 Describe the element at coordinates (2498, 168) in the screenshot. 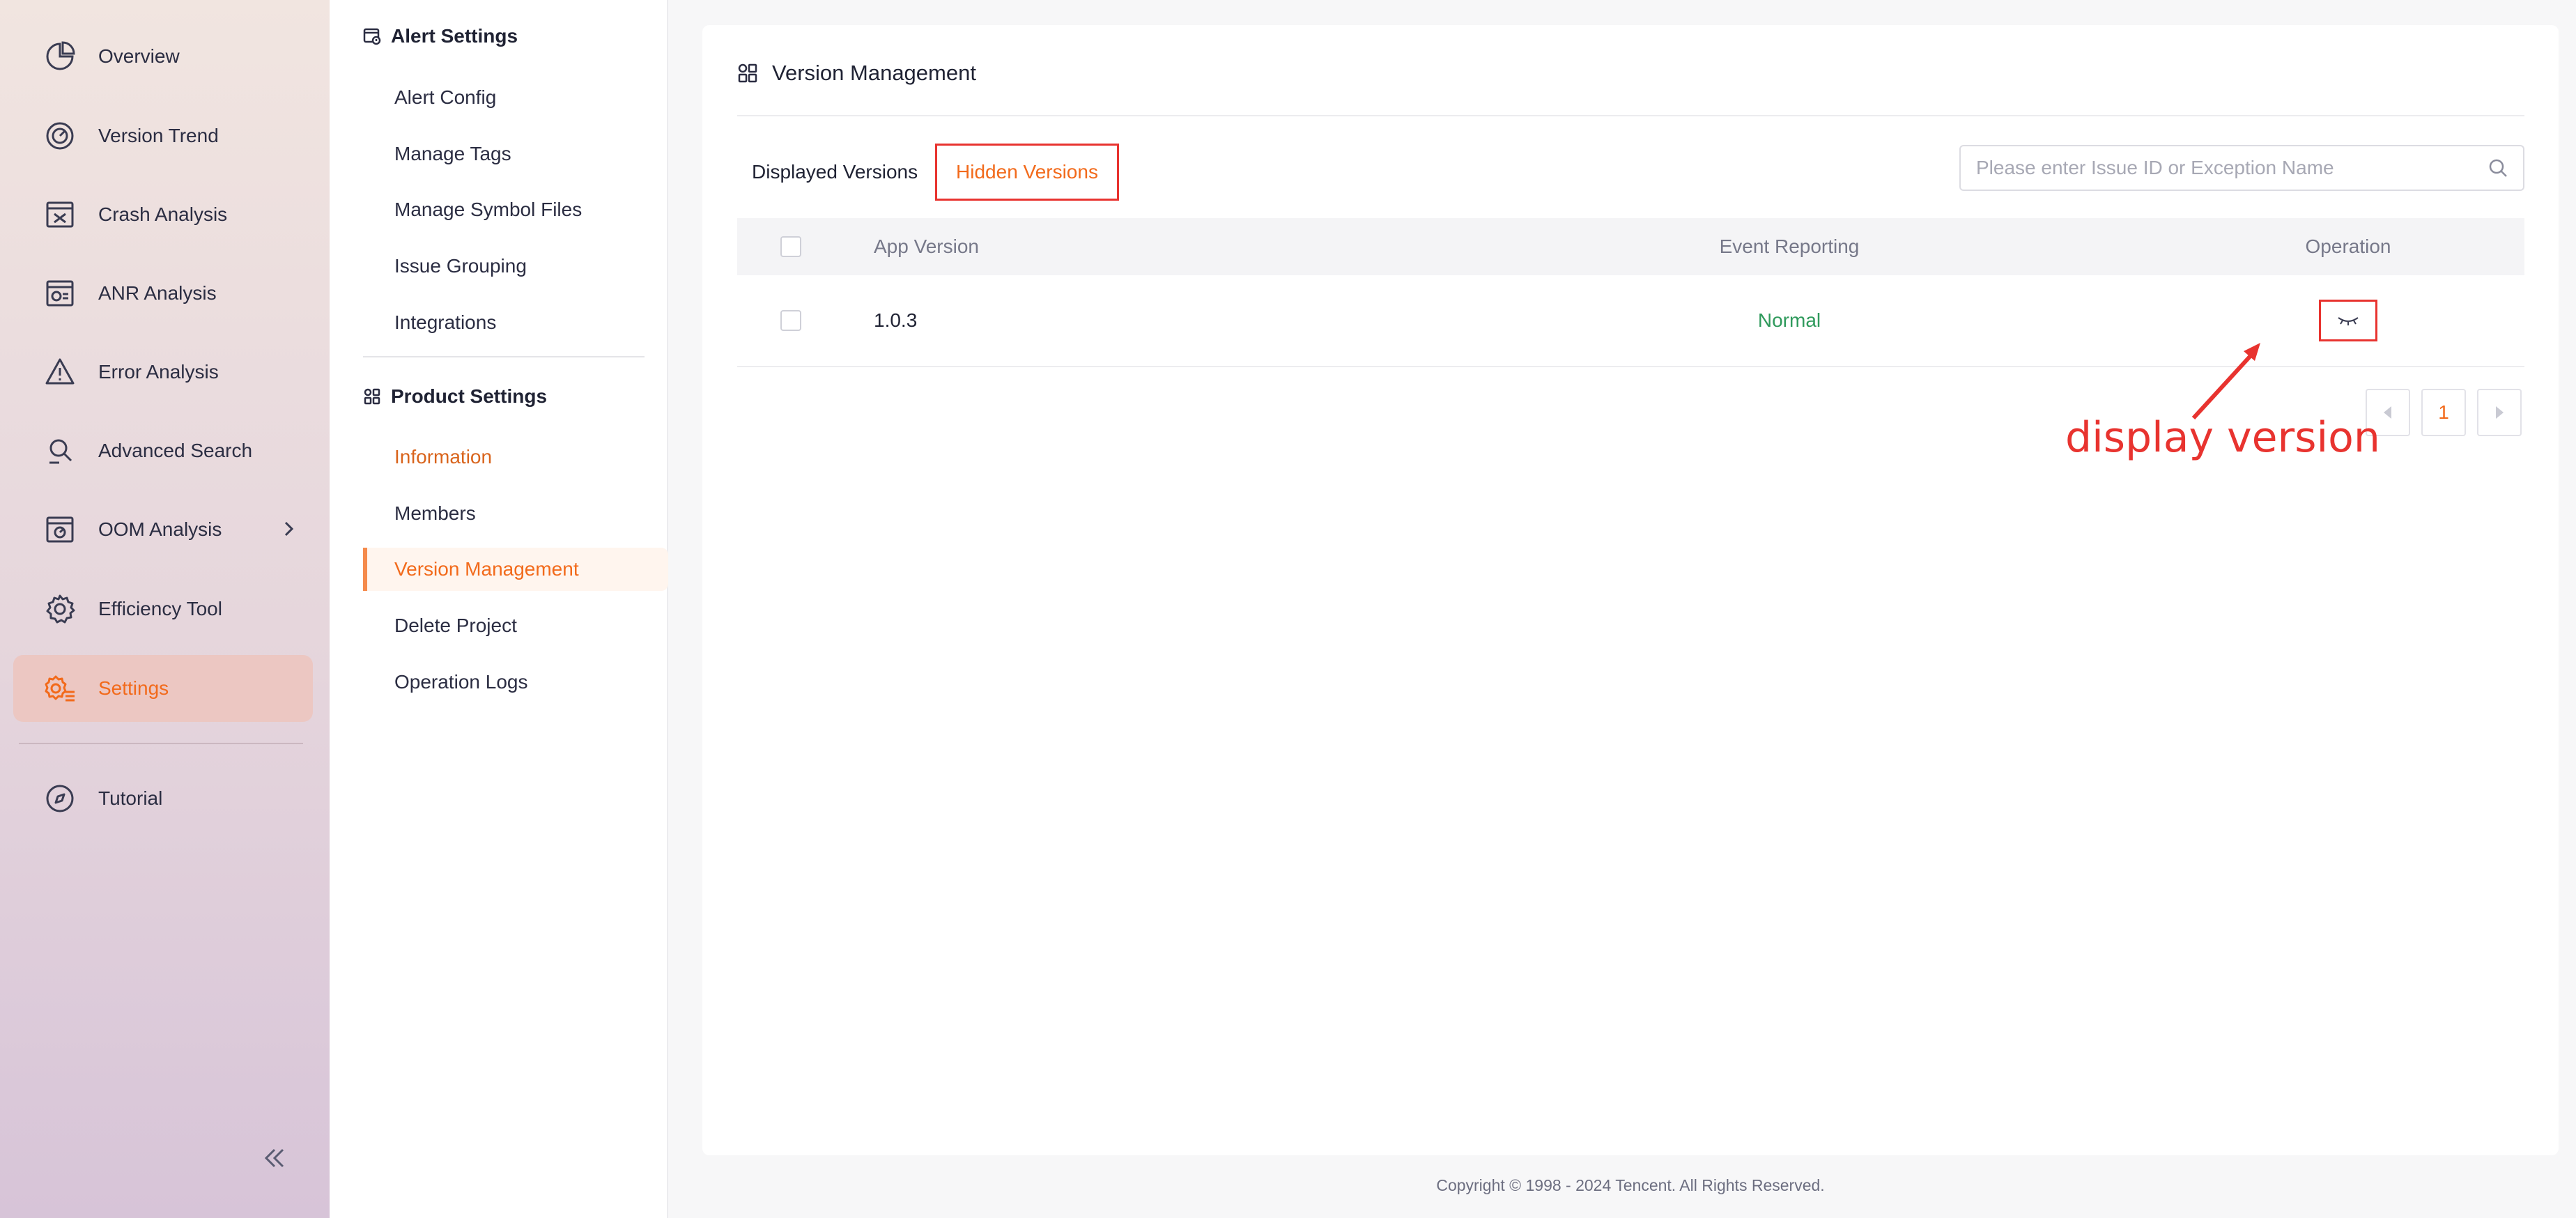

I see `search-icon` at that location.